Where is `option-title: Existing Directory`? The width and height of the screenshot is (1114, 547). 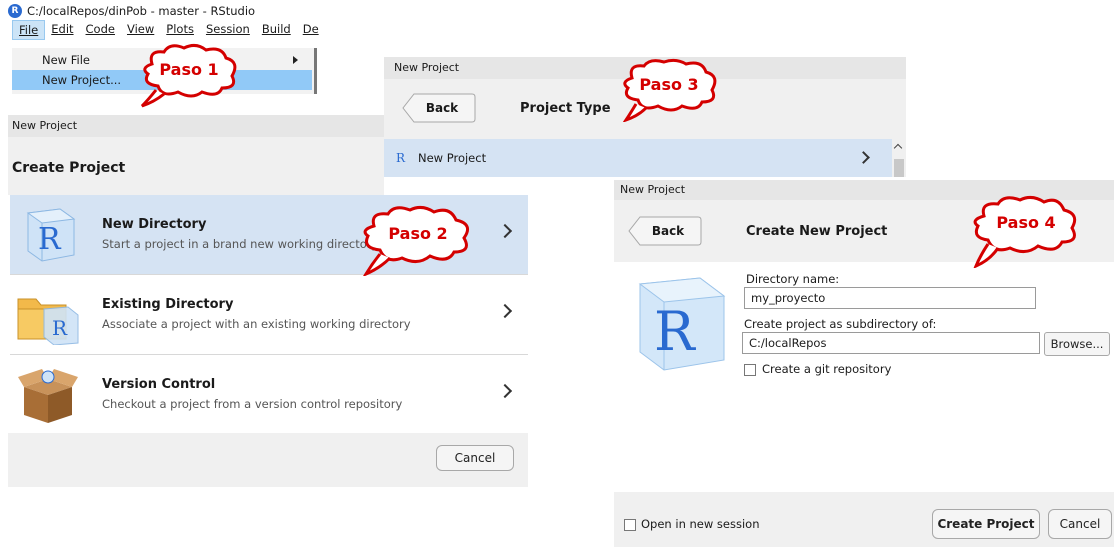 option-title: Existing Directory is located at coordinates (168, 304).